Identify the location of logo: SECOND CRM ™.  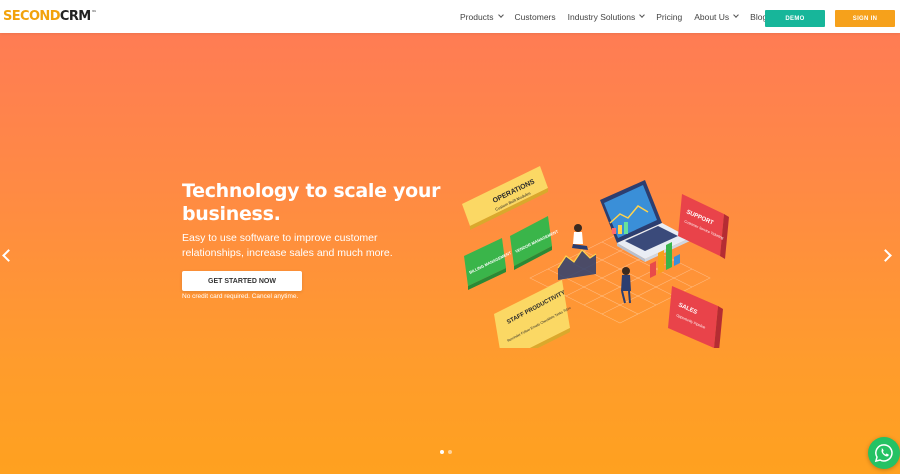
(50, 16).